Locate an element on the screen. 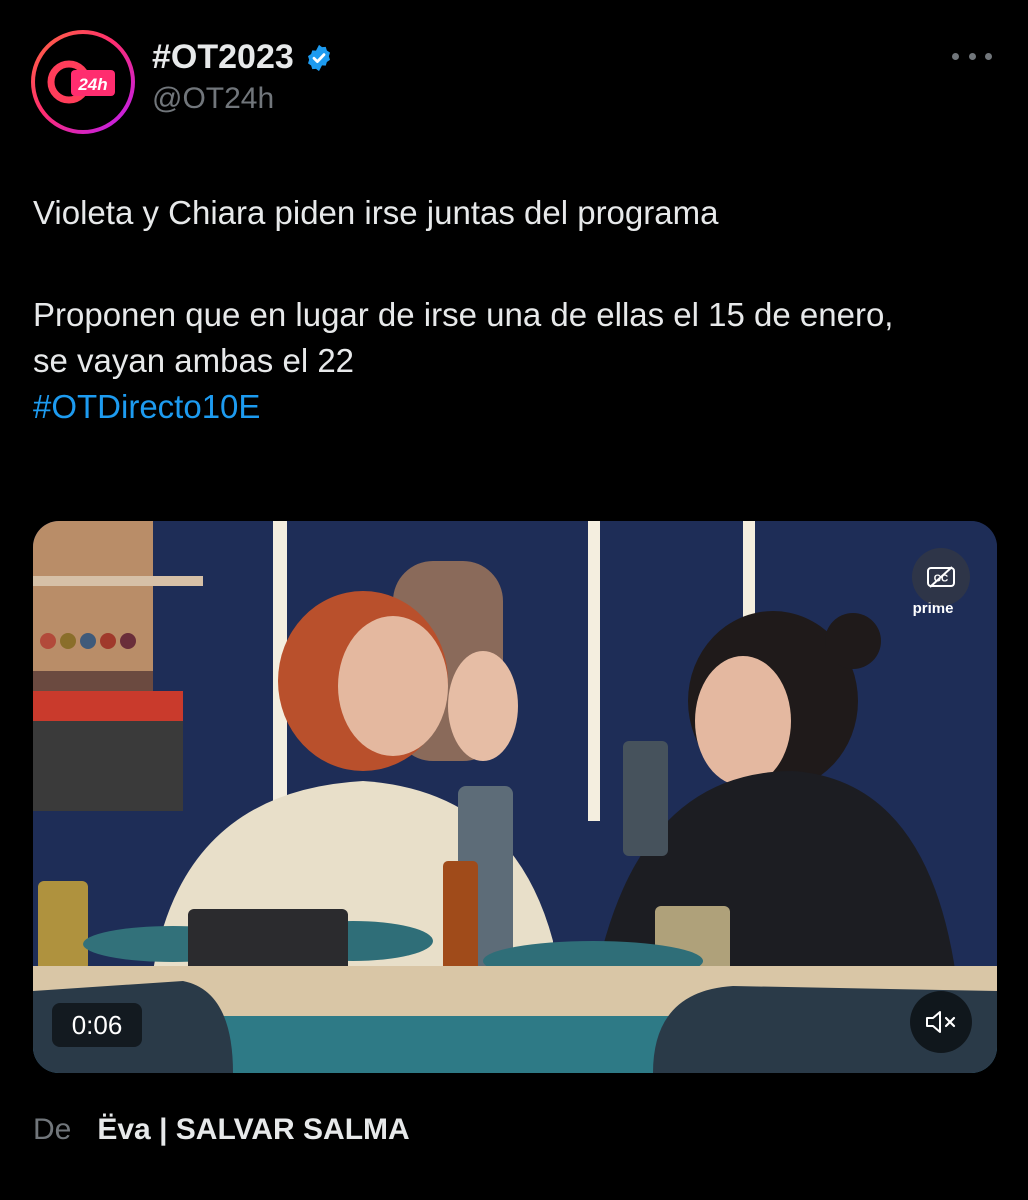  source-account-link: Ëva | SALVAR SALMA is located at coordinates (253, 1130).